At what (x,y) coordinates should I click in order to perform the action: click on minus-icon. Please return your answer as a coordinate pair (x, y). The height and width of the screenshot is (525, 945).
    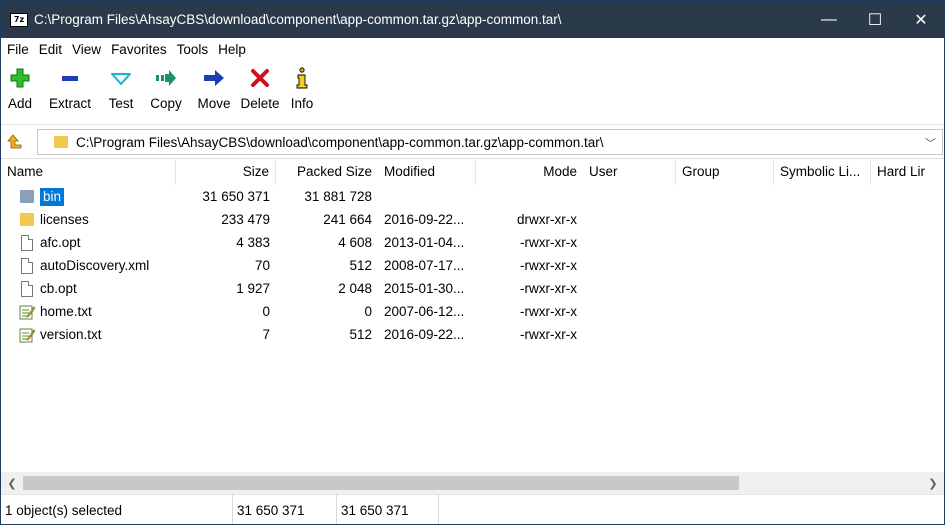
    Looking at the image, I should click on (70, 78).